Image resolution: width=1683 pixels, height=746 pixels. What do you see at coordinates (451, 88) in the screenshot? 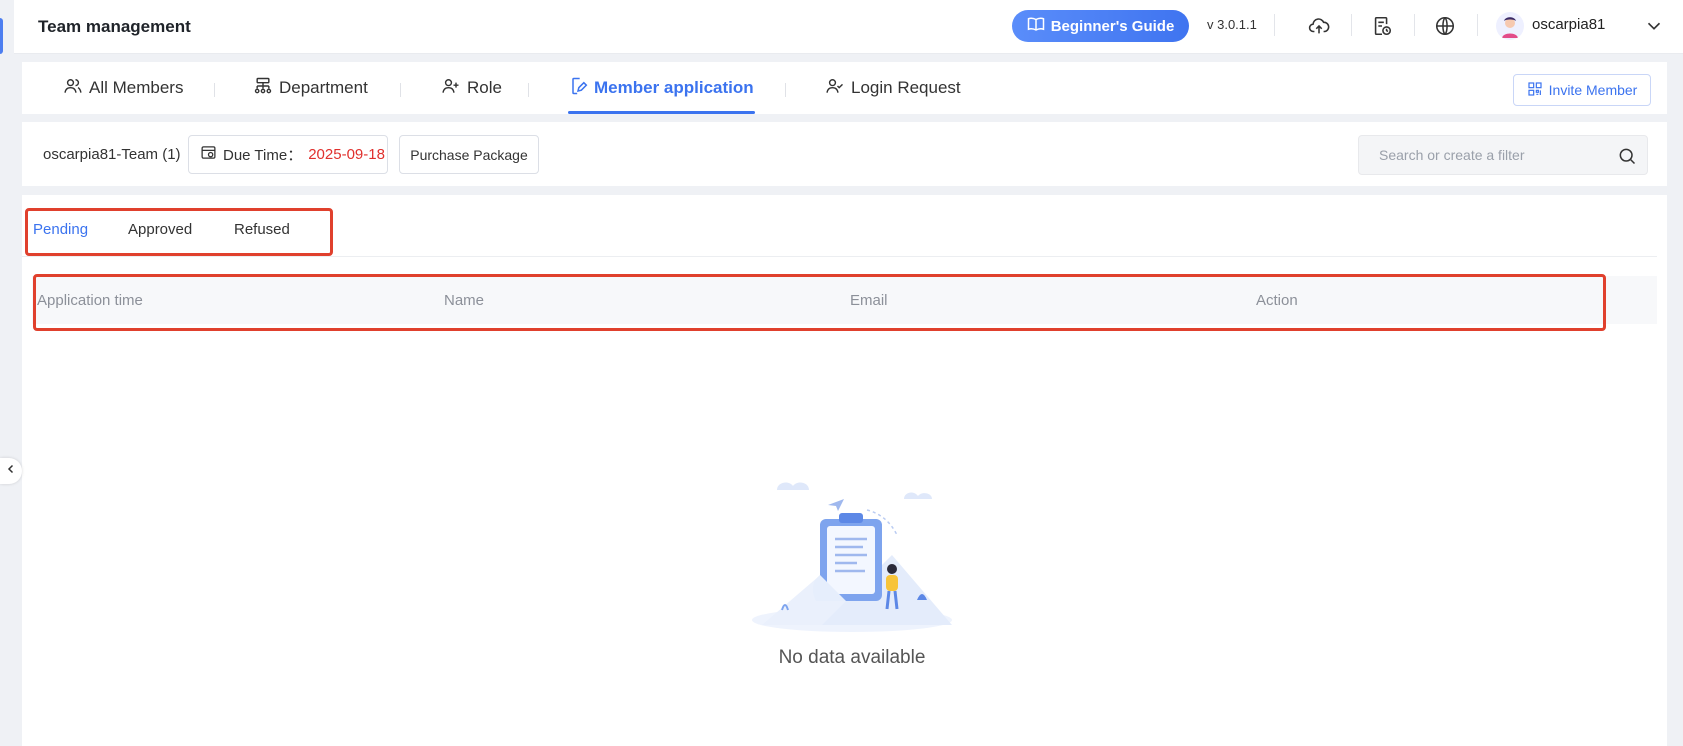
I see `user-plus-icon` at bounding box center [451, 88].